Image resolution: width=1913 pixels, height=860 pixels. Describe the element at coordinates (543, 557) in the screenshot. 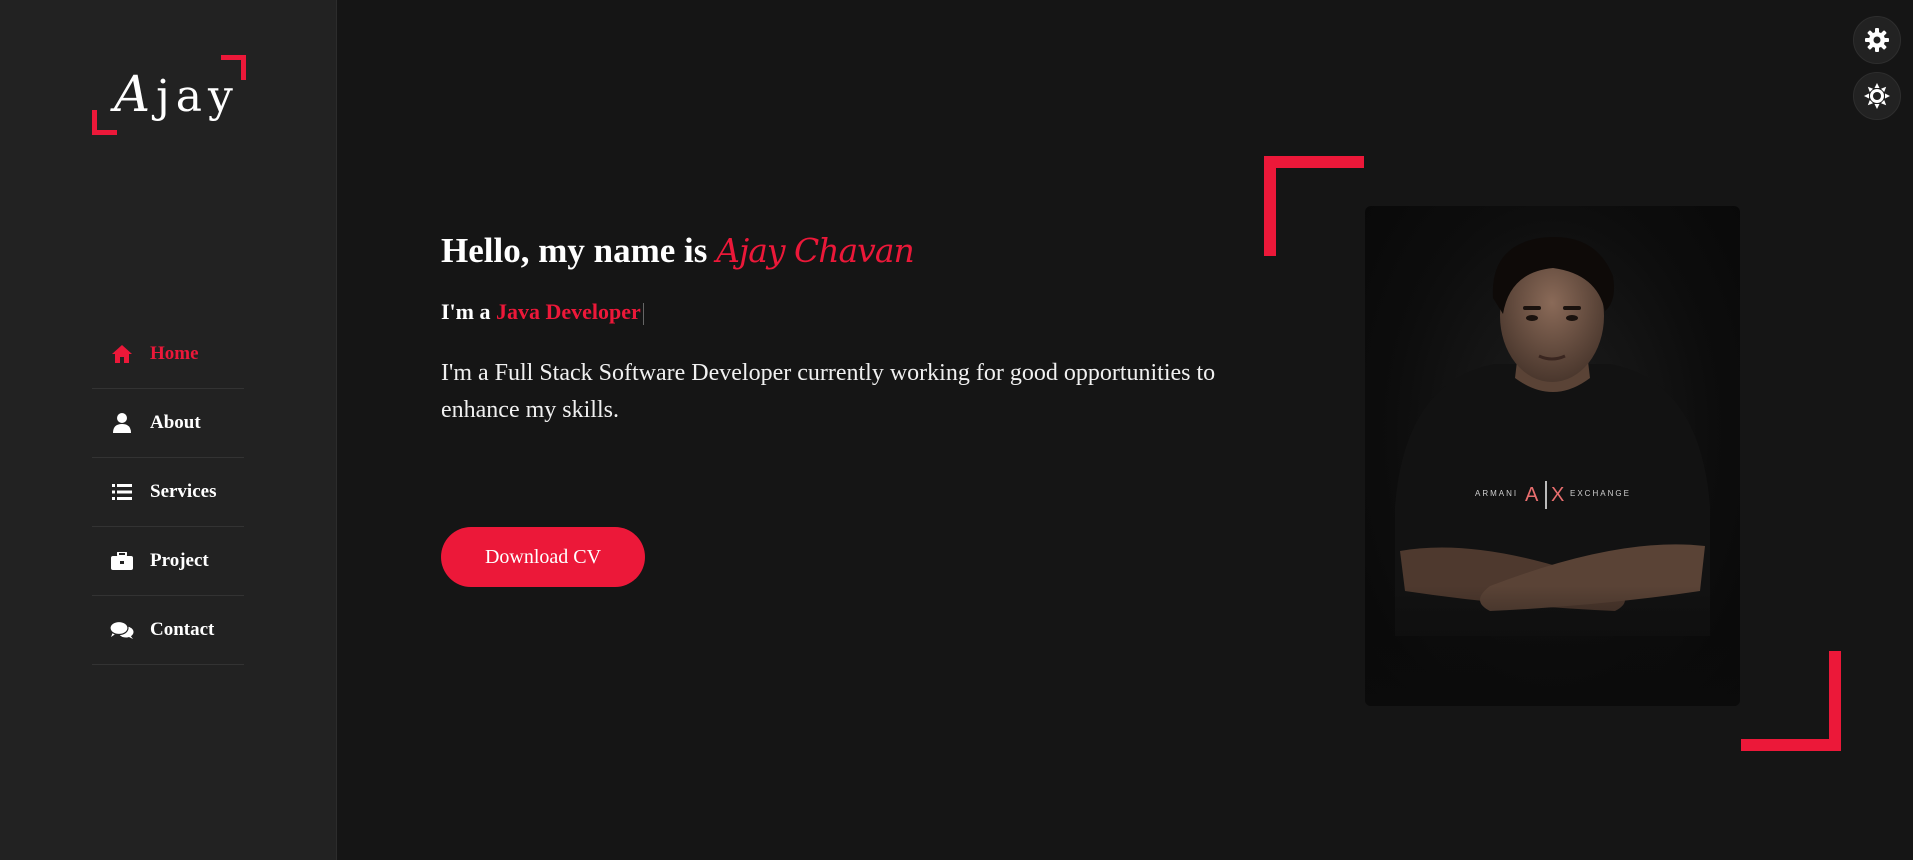

I see `download-cv-button: Download CV` at that location.